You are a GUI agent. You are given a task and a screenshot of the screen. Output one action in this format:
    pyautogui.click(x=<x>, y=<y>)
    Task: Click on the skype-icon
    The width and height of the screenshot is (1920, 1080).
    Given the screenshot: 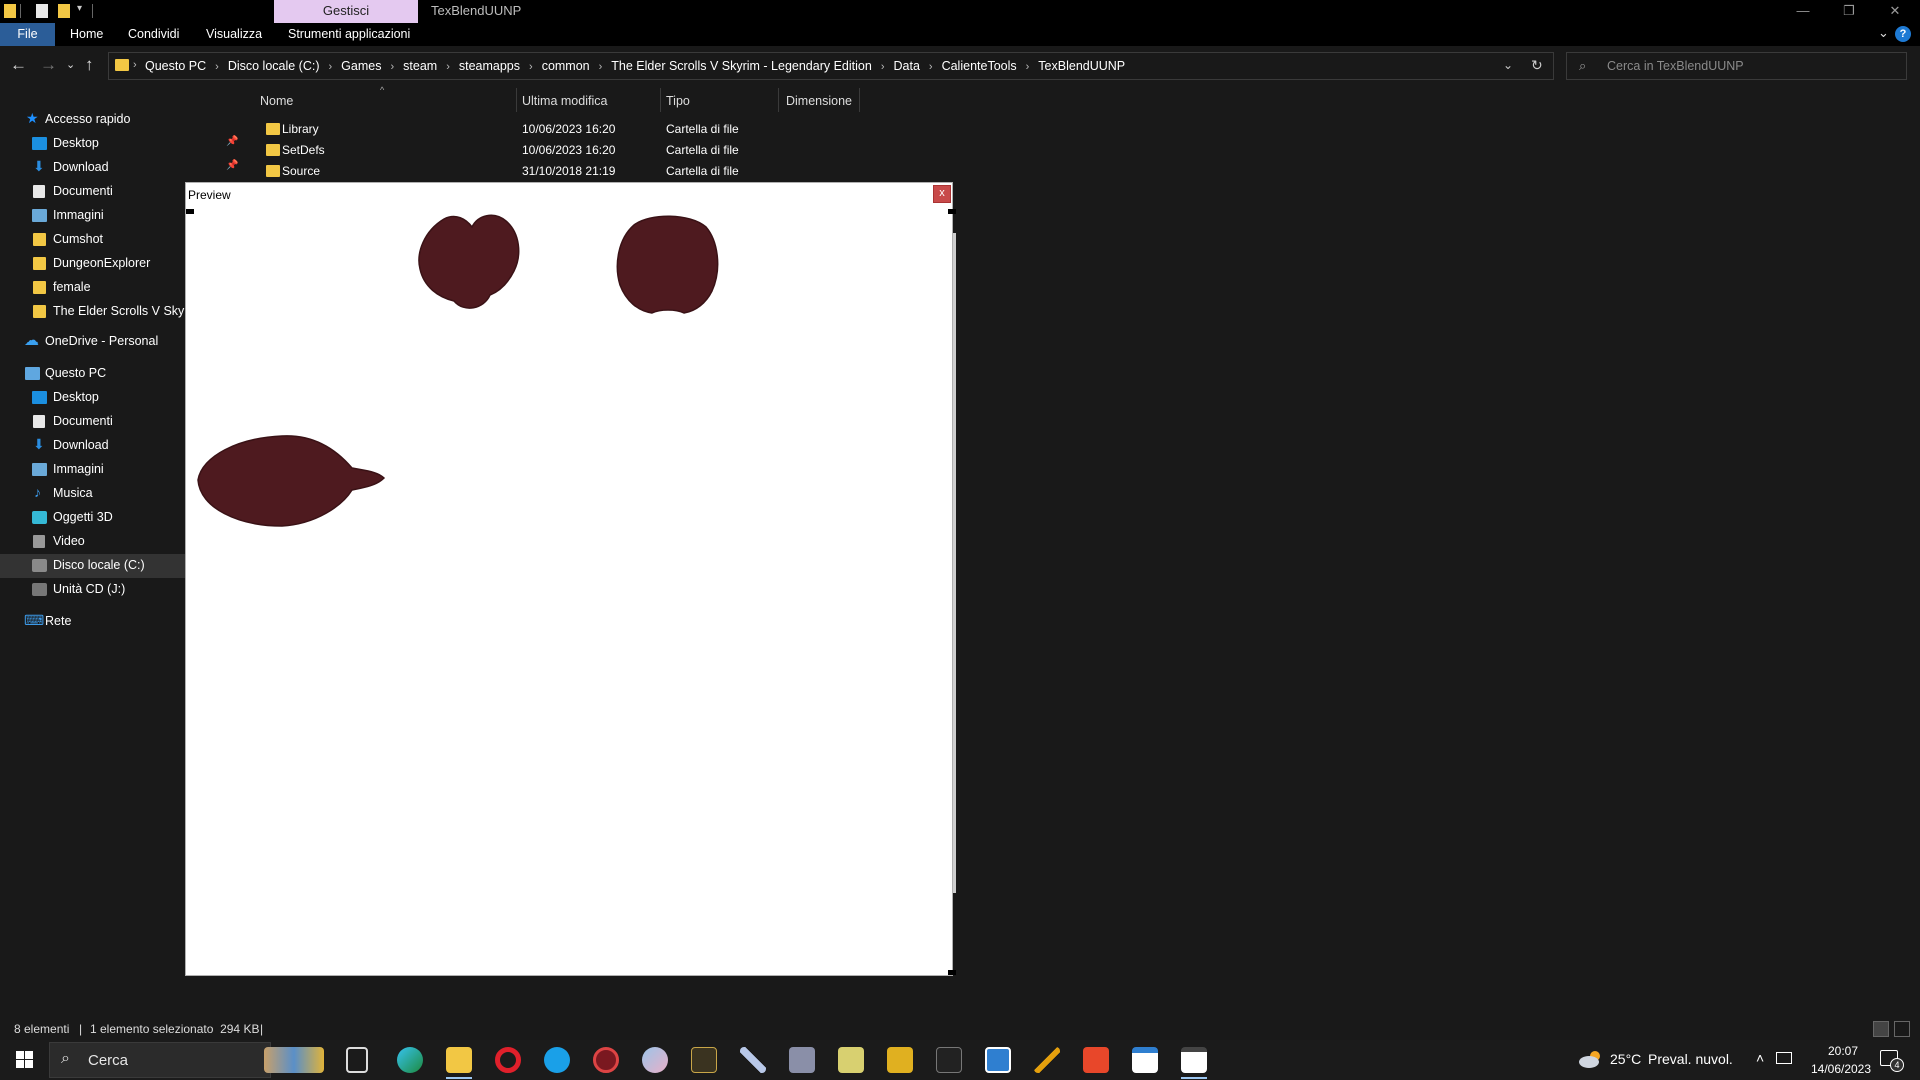 What is the action you would take?
    pyautogui.click(x=557, y=1060)
    